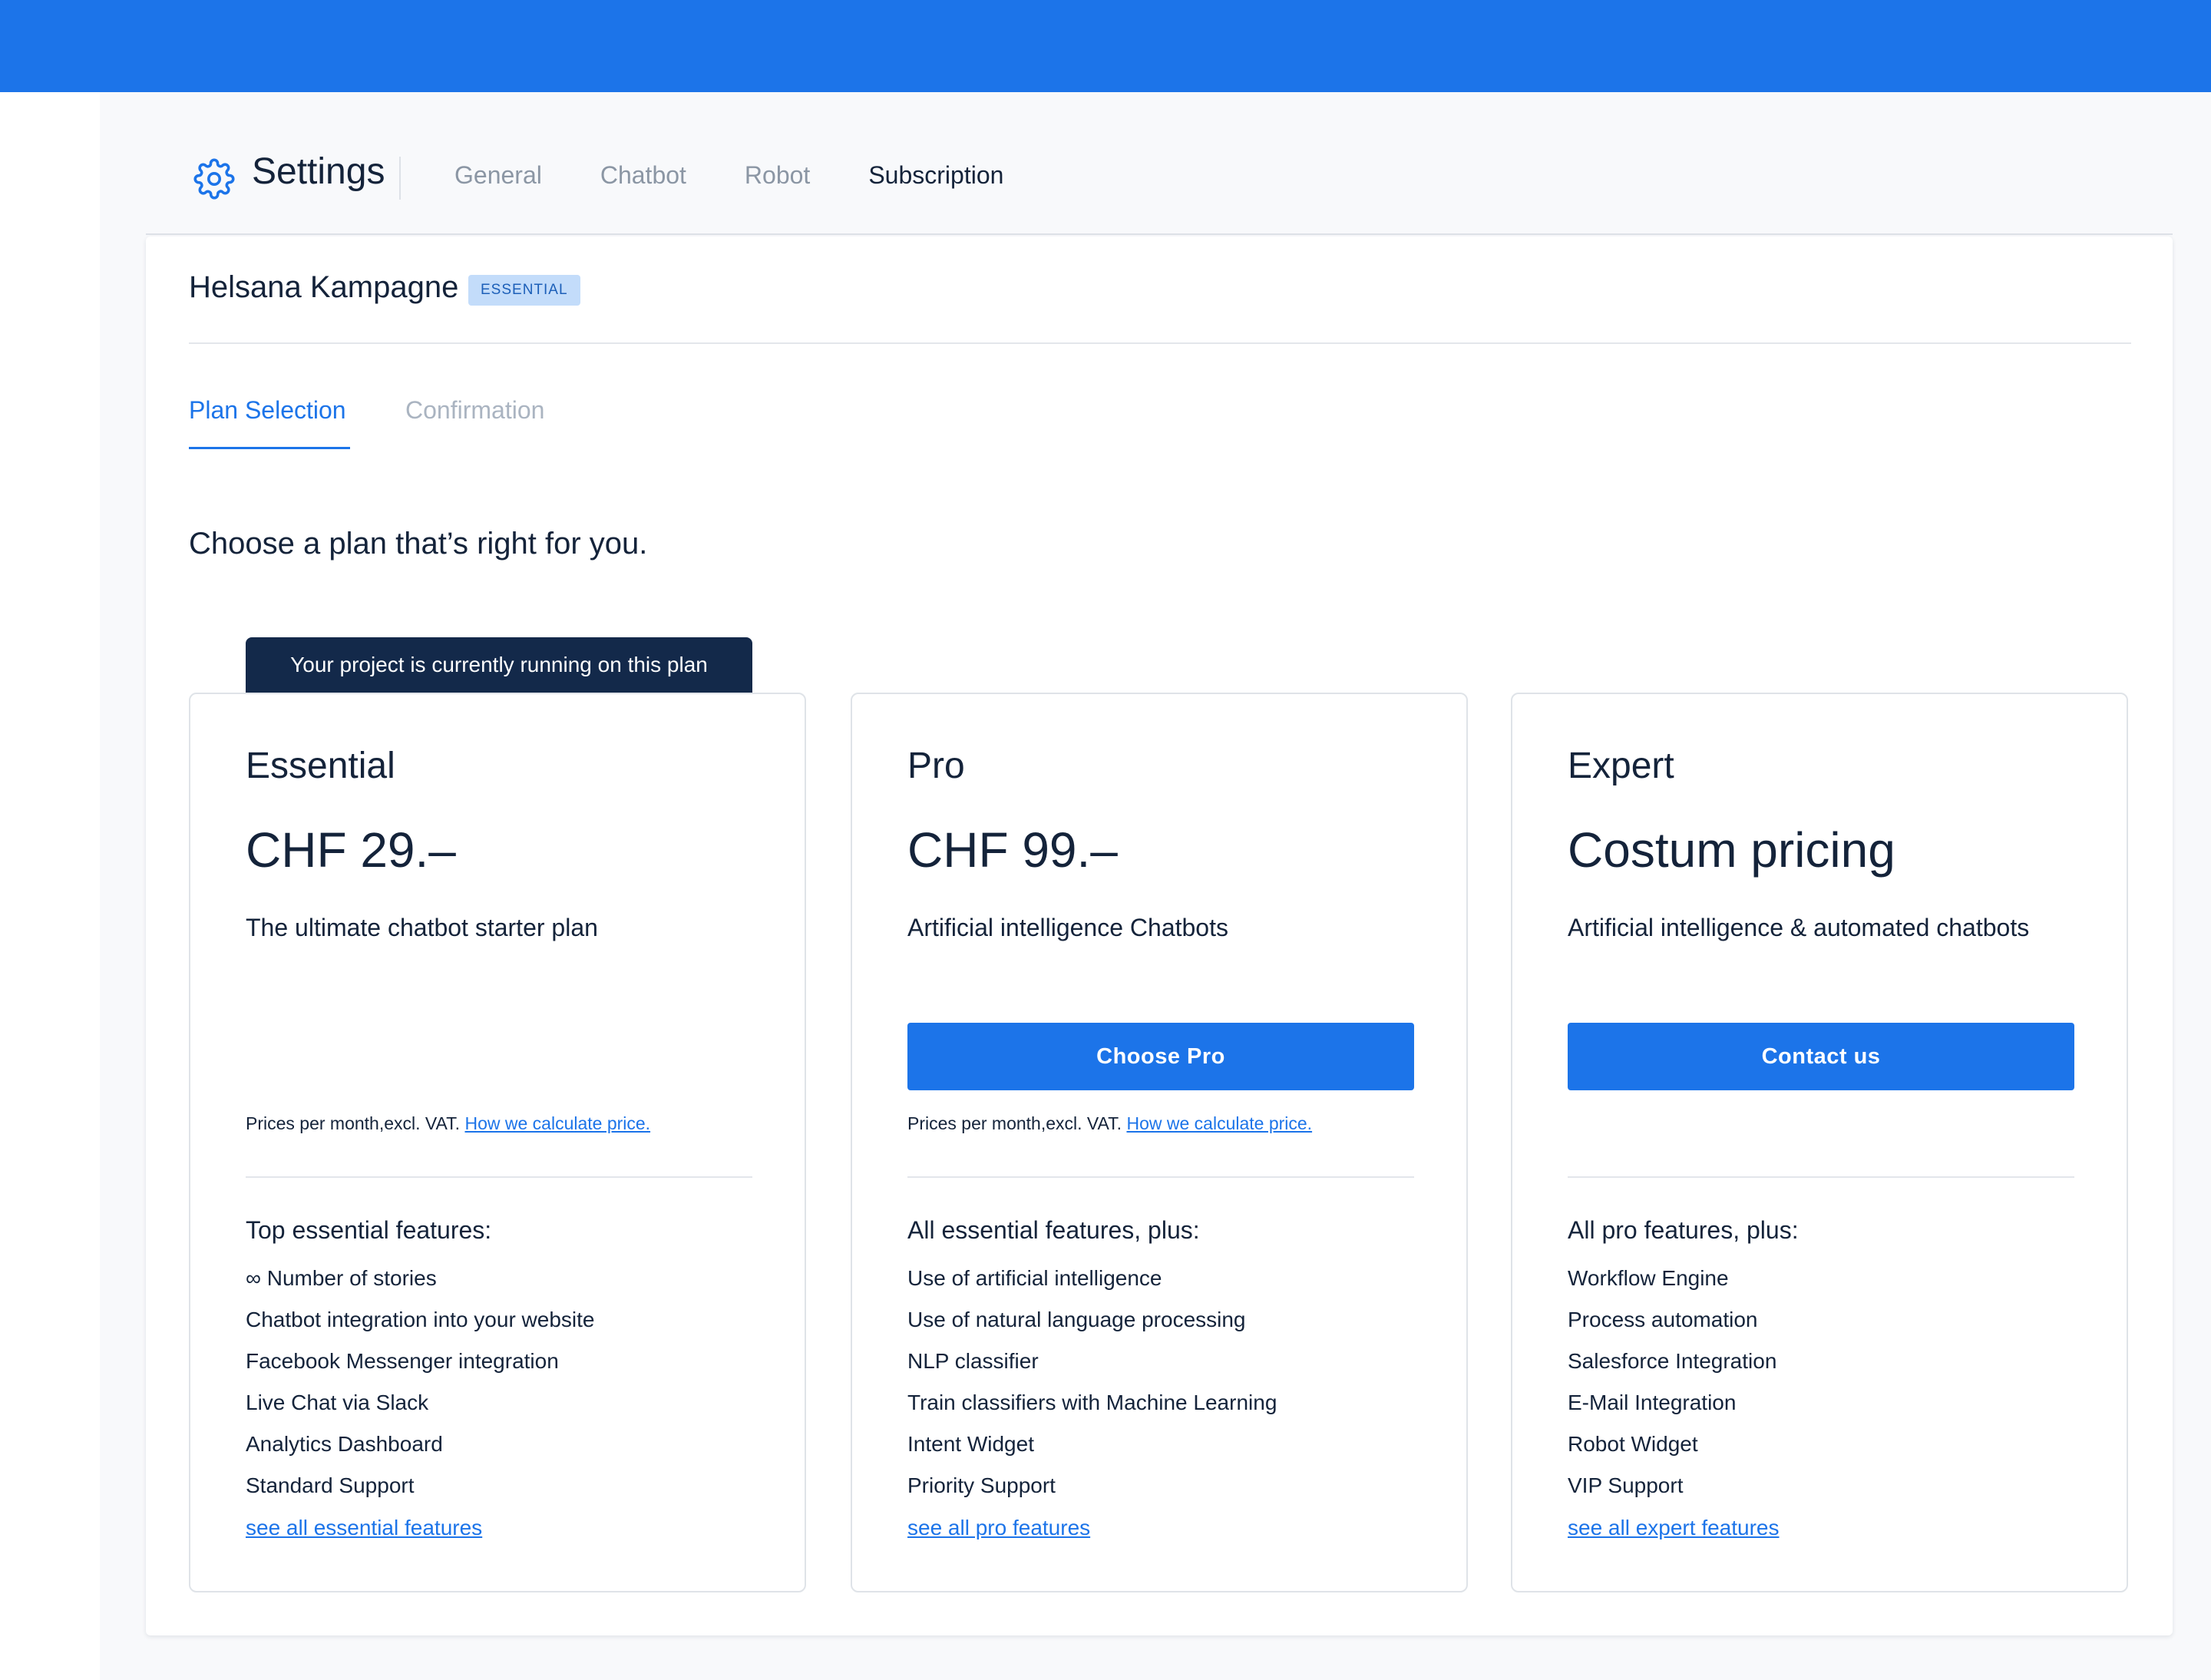  What do you see at coordinates (1673, 1361) in the screenshot?
I see `feature-item: Salesforce Integration` at bounding box center [1673, 1361].